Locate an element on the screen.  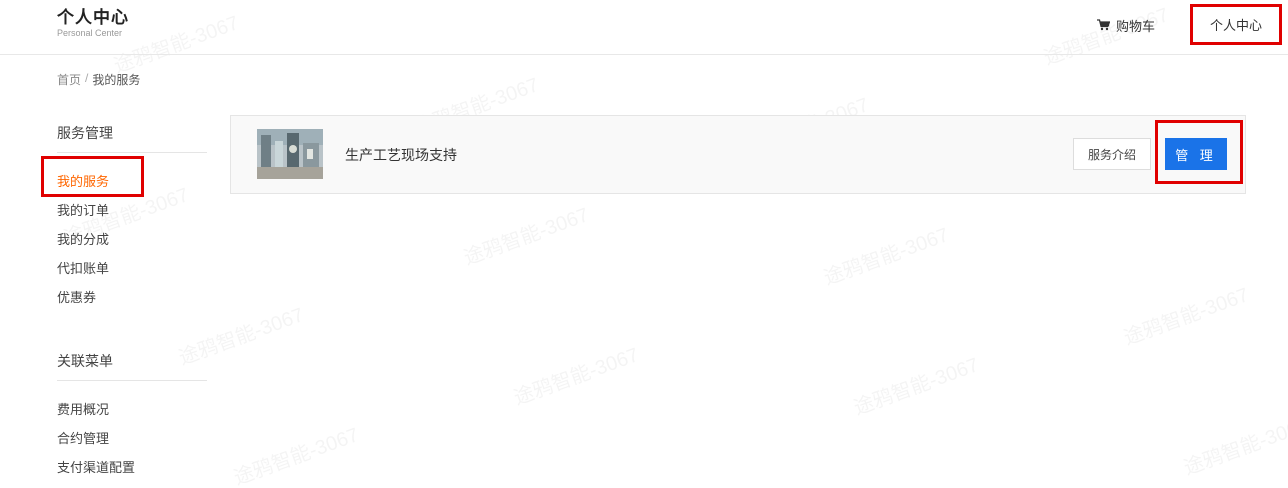
cart-link: 购物车 is located at coordinates (1126, 25).